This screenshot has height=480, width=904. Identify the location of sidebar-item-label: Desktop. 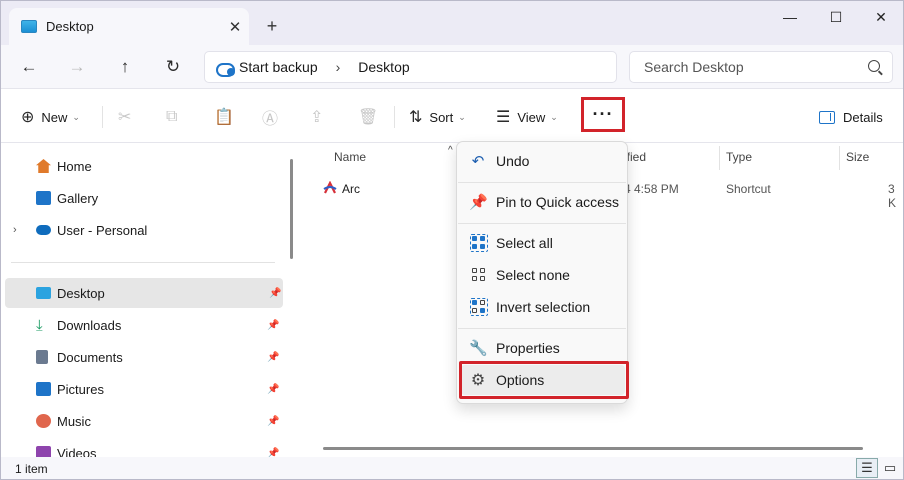
(81, 293).